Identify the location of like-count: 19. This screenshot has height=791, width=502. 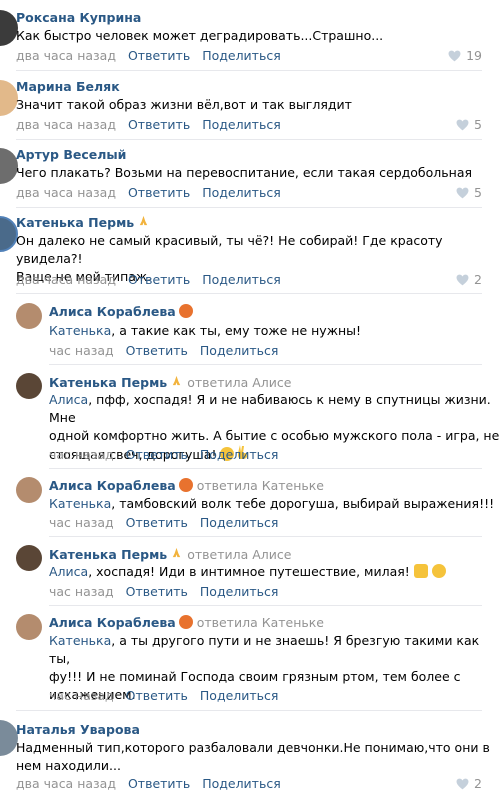
(474, 55).